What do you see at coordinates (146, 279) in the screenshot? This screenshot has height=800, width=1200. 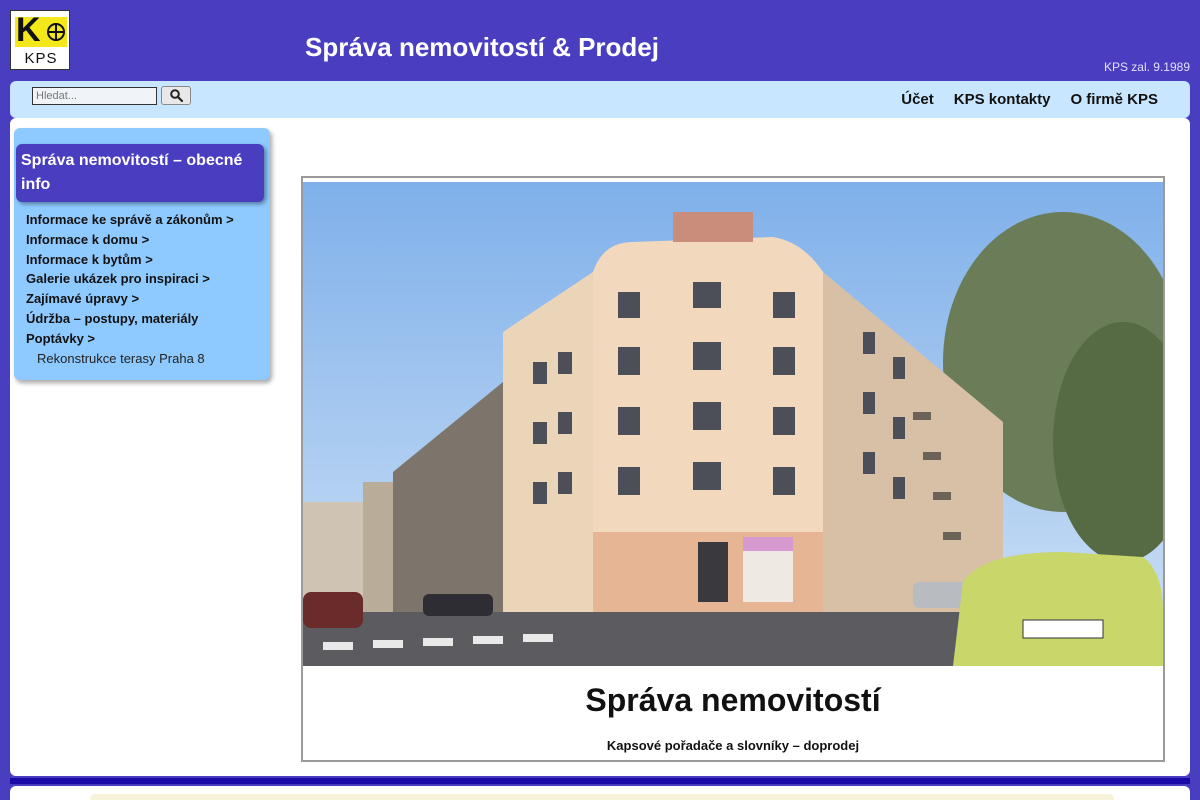 I see `sidebar-item-galerie: Galerie ukázek pro inspiraci >` at bounding box center [146, 279].